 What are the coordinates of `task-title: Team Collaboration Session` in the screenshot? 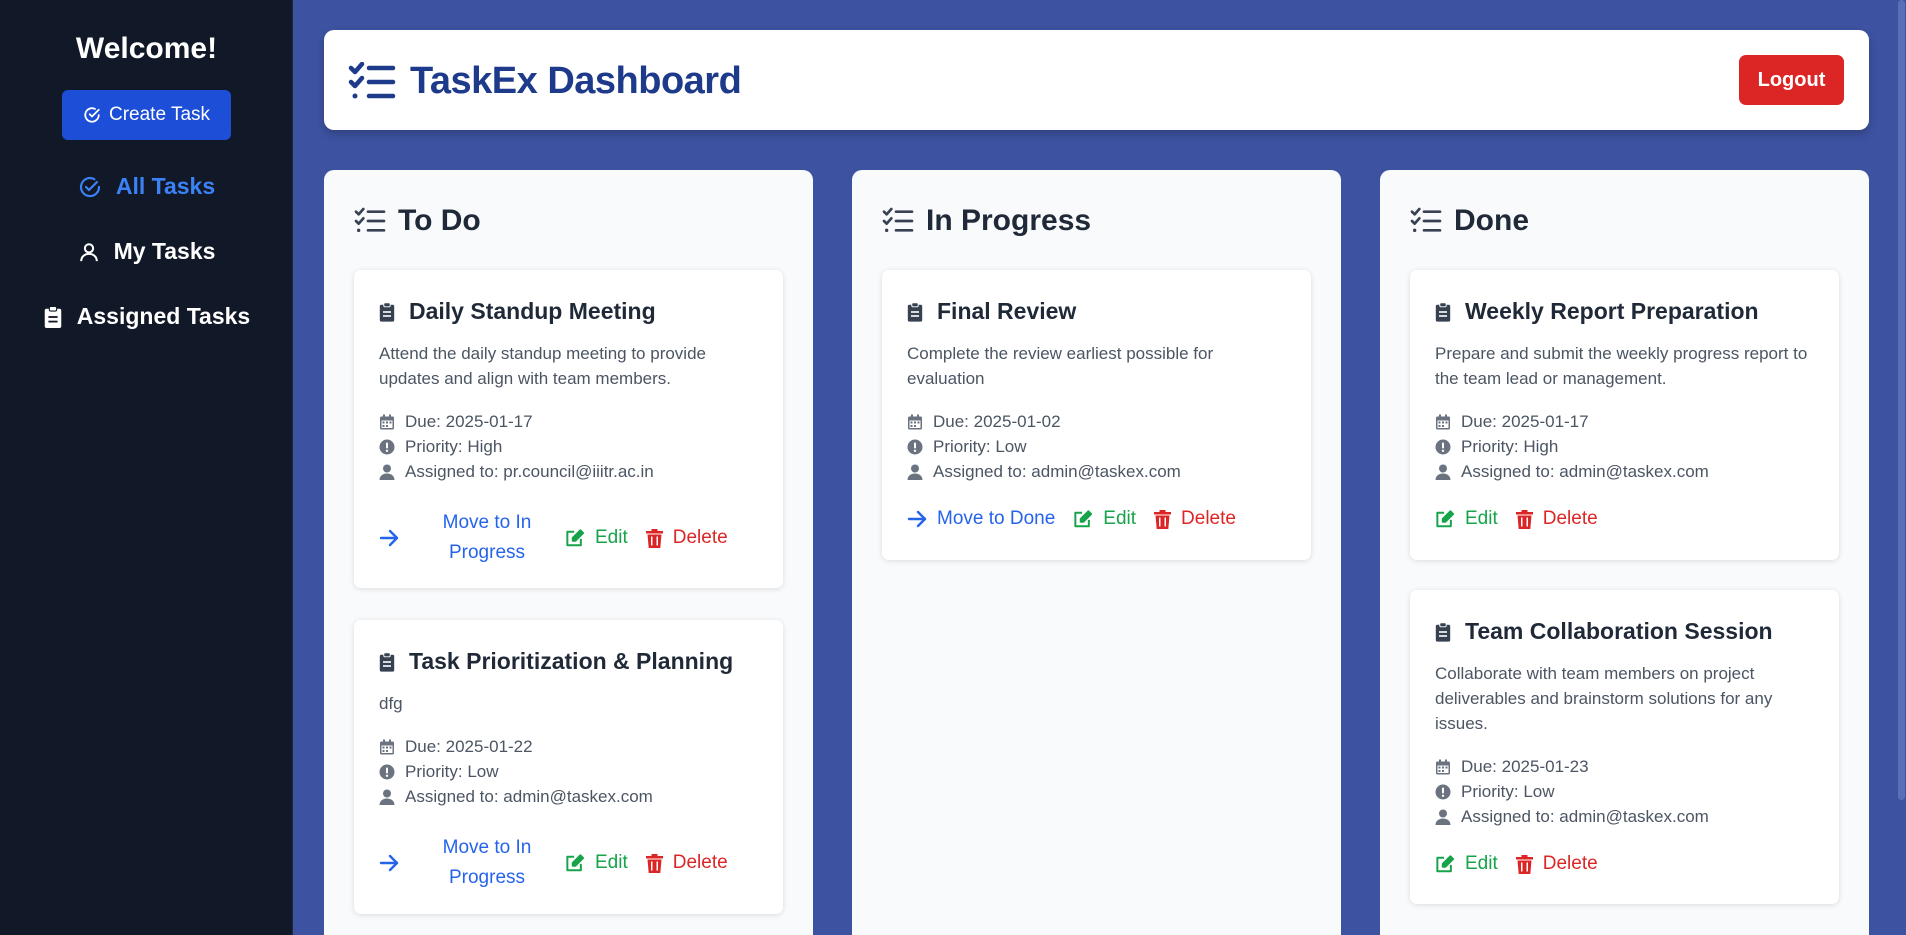 It's located at (1619, 631).